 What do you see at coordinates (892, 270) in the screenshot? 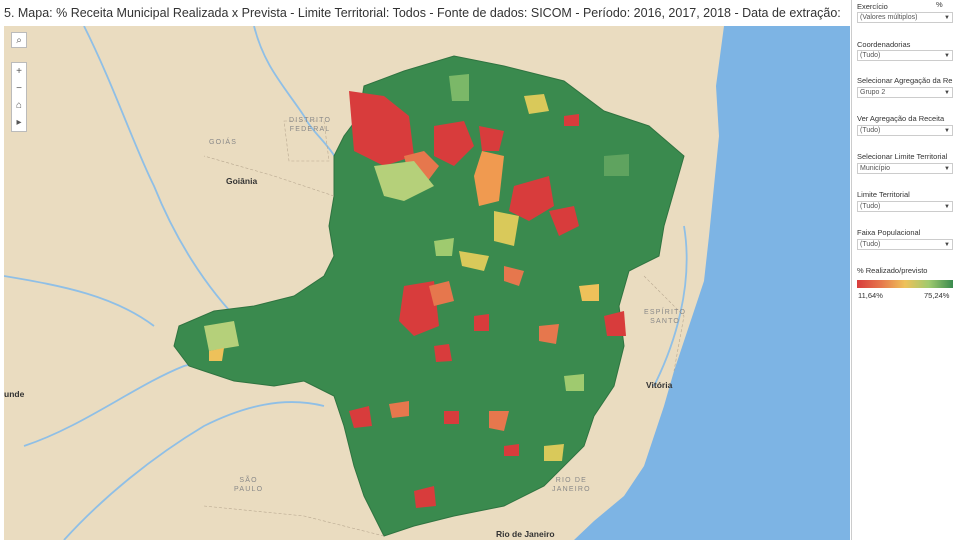
I see `legend-title: % Realizado/previsto` at bounding box center [892, 270].